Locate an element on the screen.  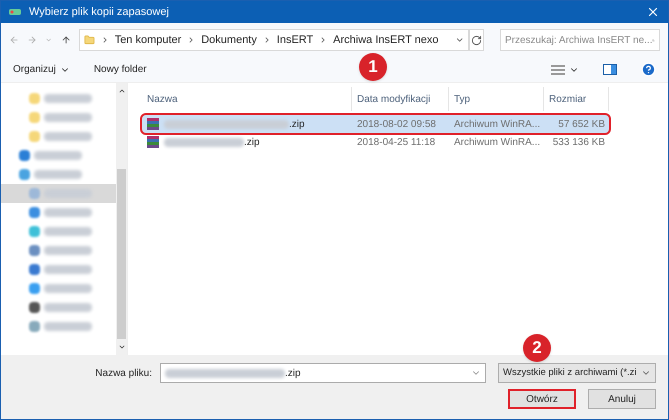
refresh-icon is located at coordinates (476, 40).